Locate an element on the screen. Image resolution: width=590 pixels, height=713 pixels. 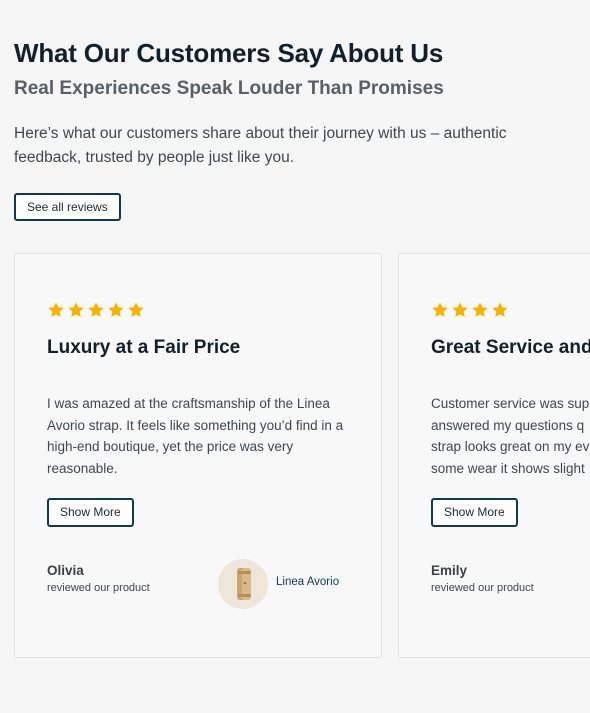
reviewer-name: Emily is located at coordinates (449, 570).